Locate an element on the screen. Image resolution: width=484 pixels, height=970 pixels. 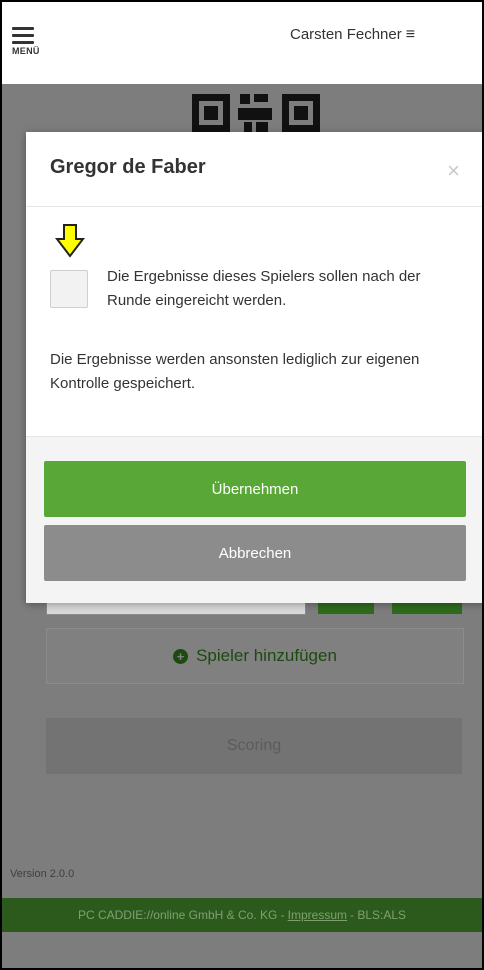
arrow-down-icon is located at coordinates (70, 241).